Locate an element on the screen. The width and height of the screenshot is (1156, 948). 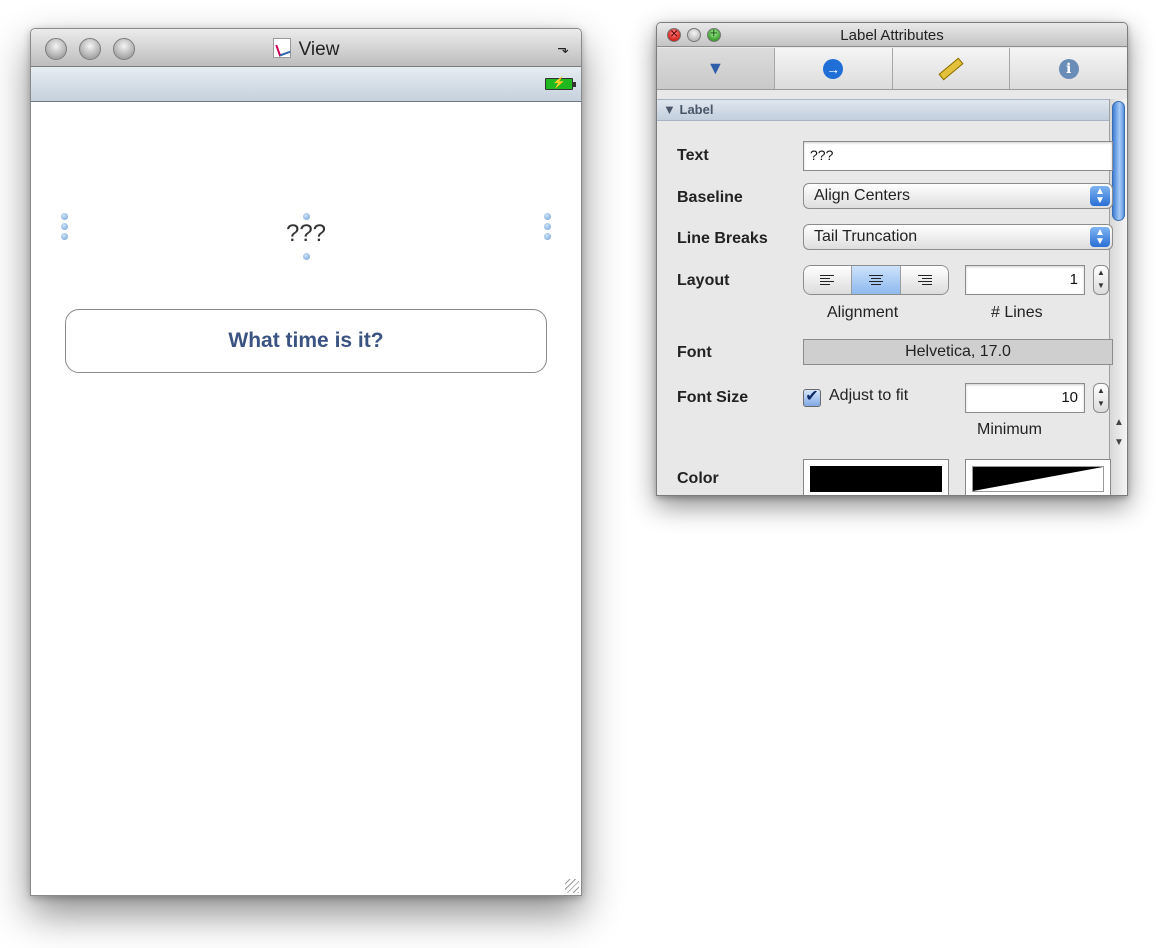
font-well: Helvetica, 17.0 is located at coordinates (958, 352).